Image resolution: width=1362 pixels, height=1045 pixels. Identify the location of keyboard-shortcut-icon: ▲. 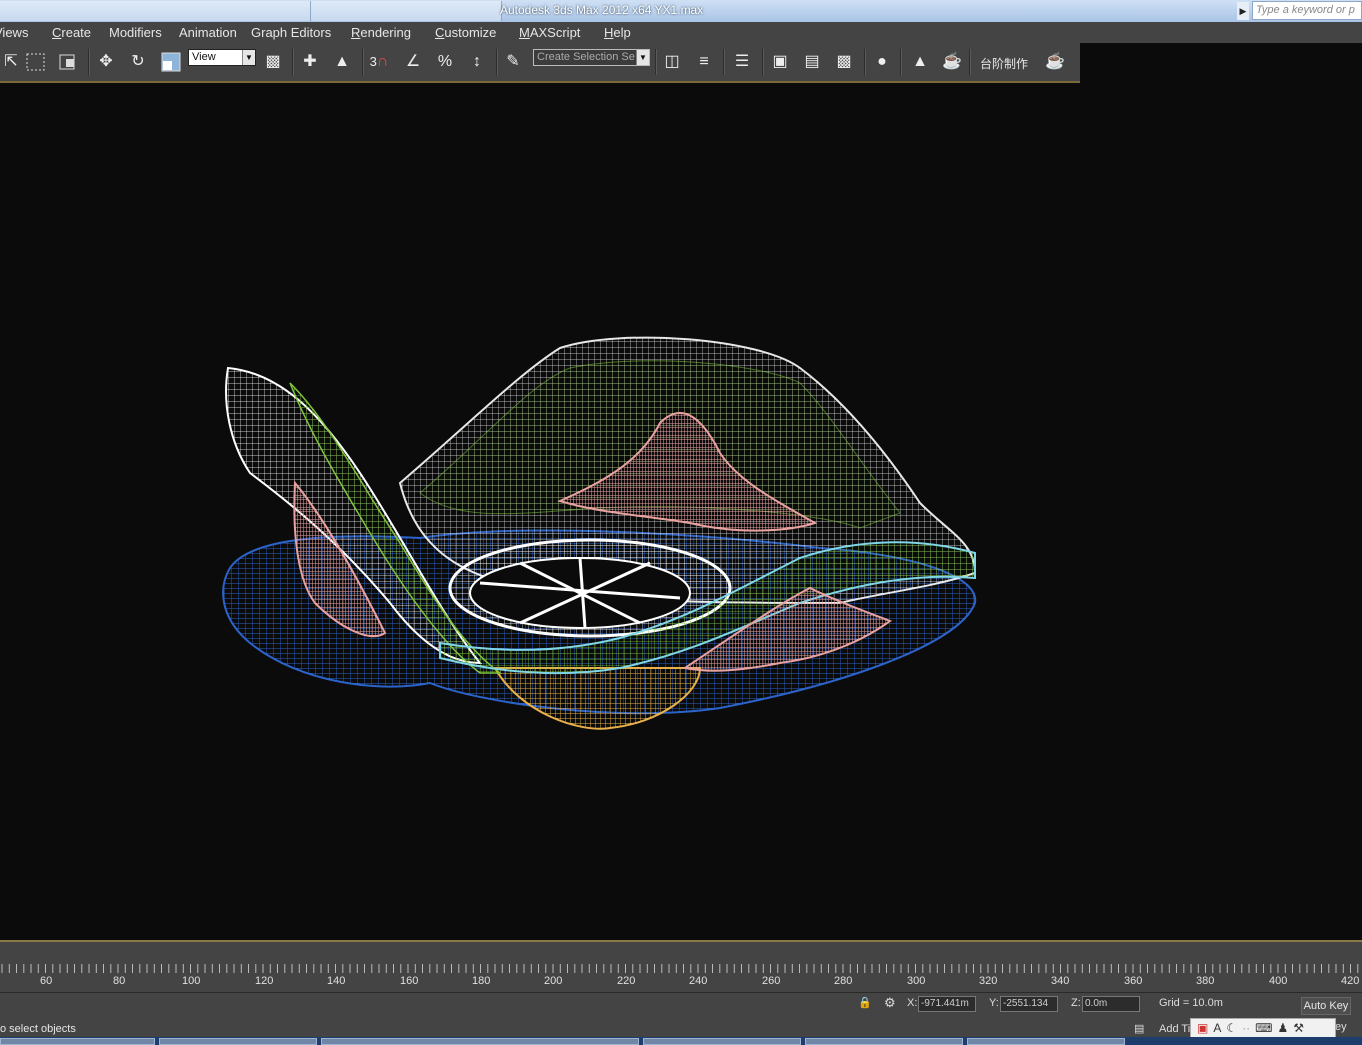
(342, 62).